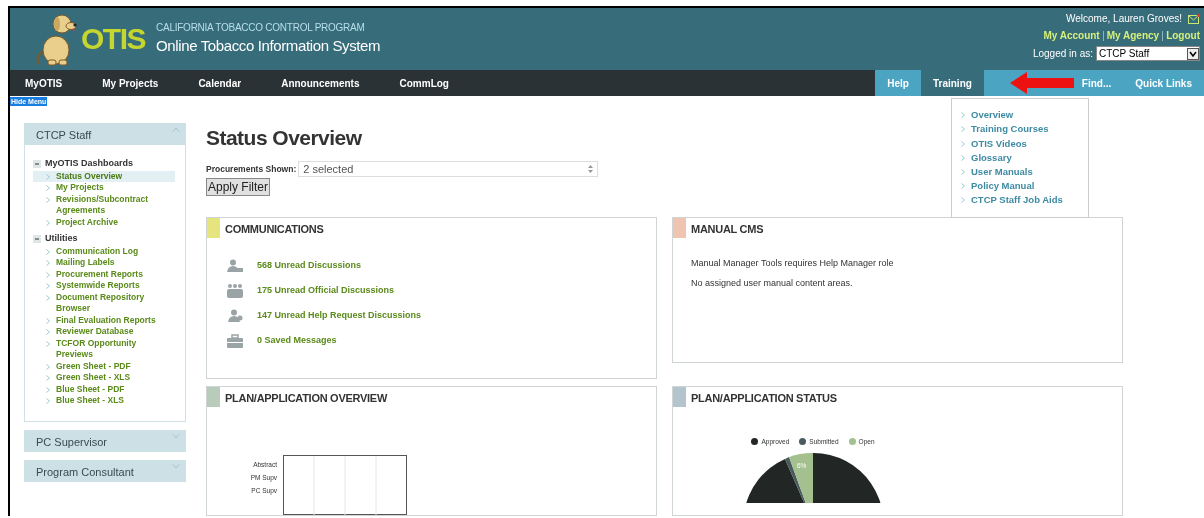  Describe the element at coordinates (44, 83) in the screenshot. I see `nav-tab: MyOTIS` at that location.